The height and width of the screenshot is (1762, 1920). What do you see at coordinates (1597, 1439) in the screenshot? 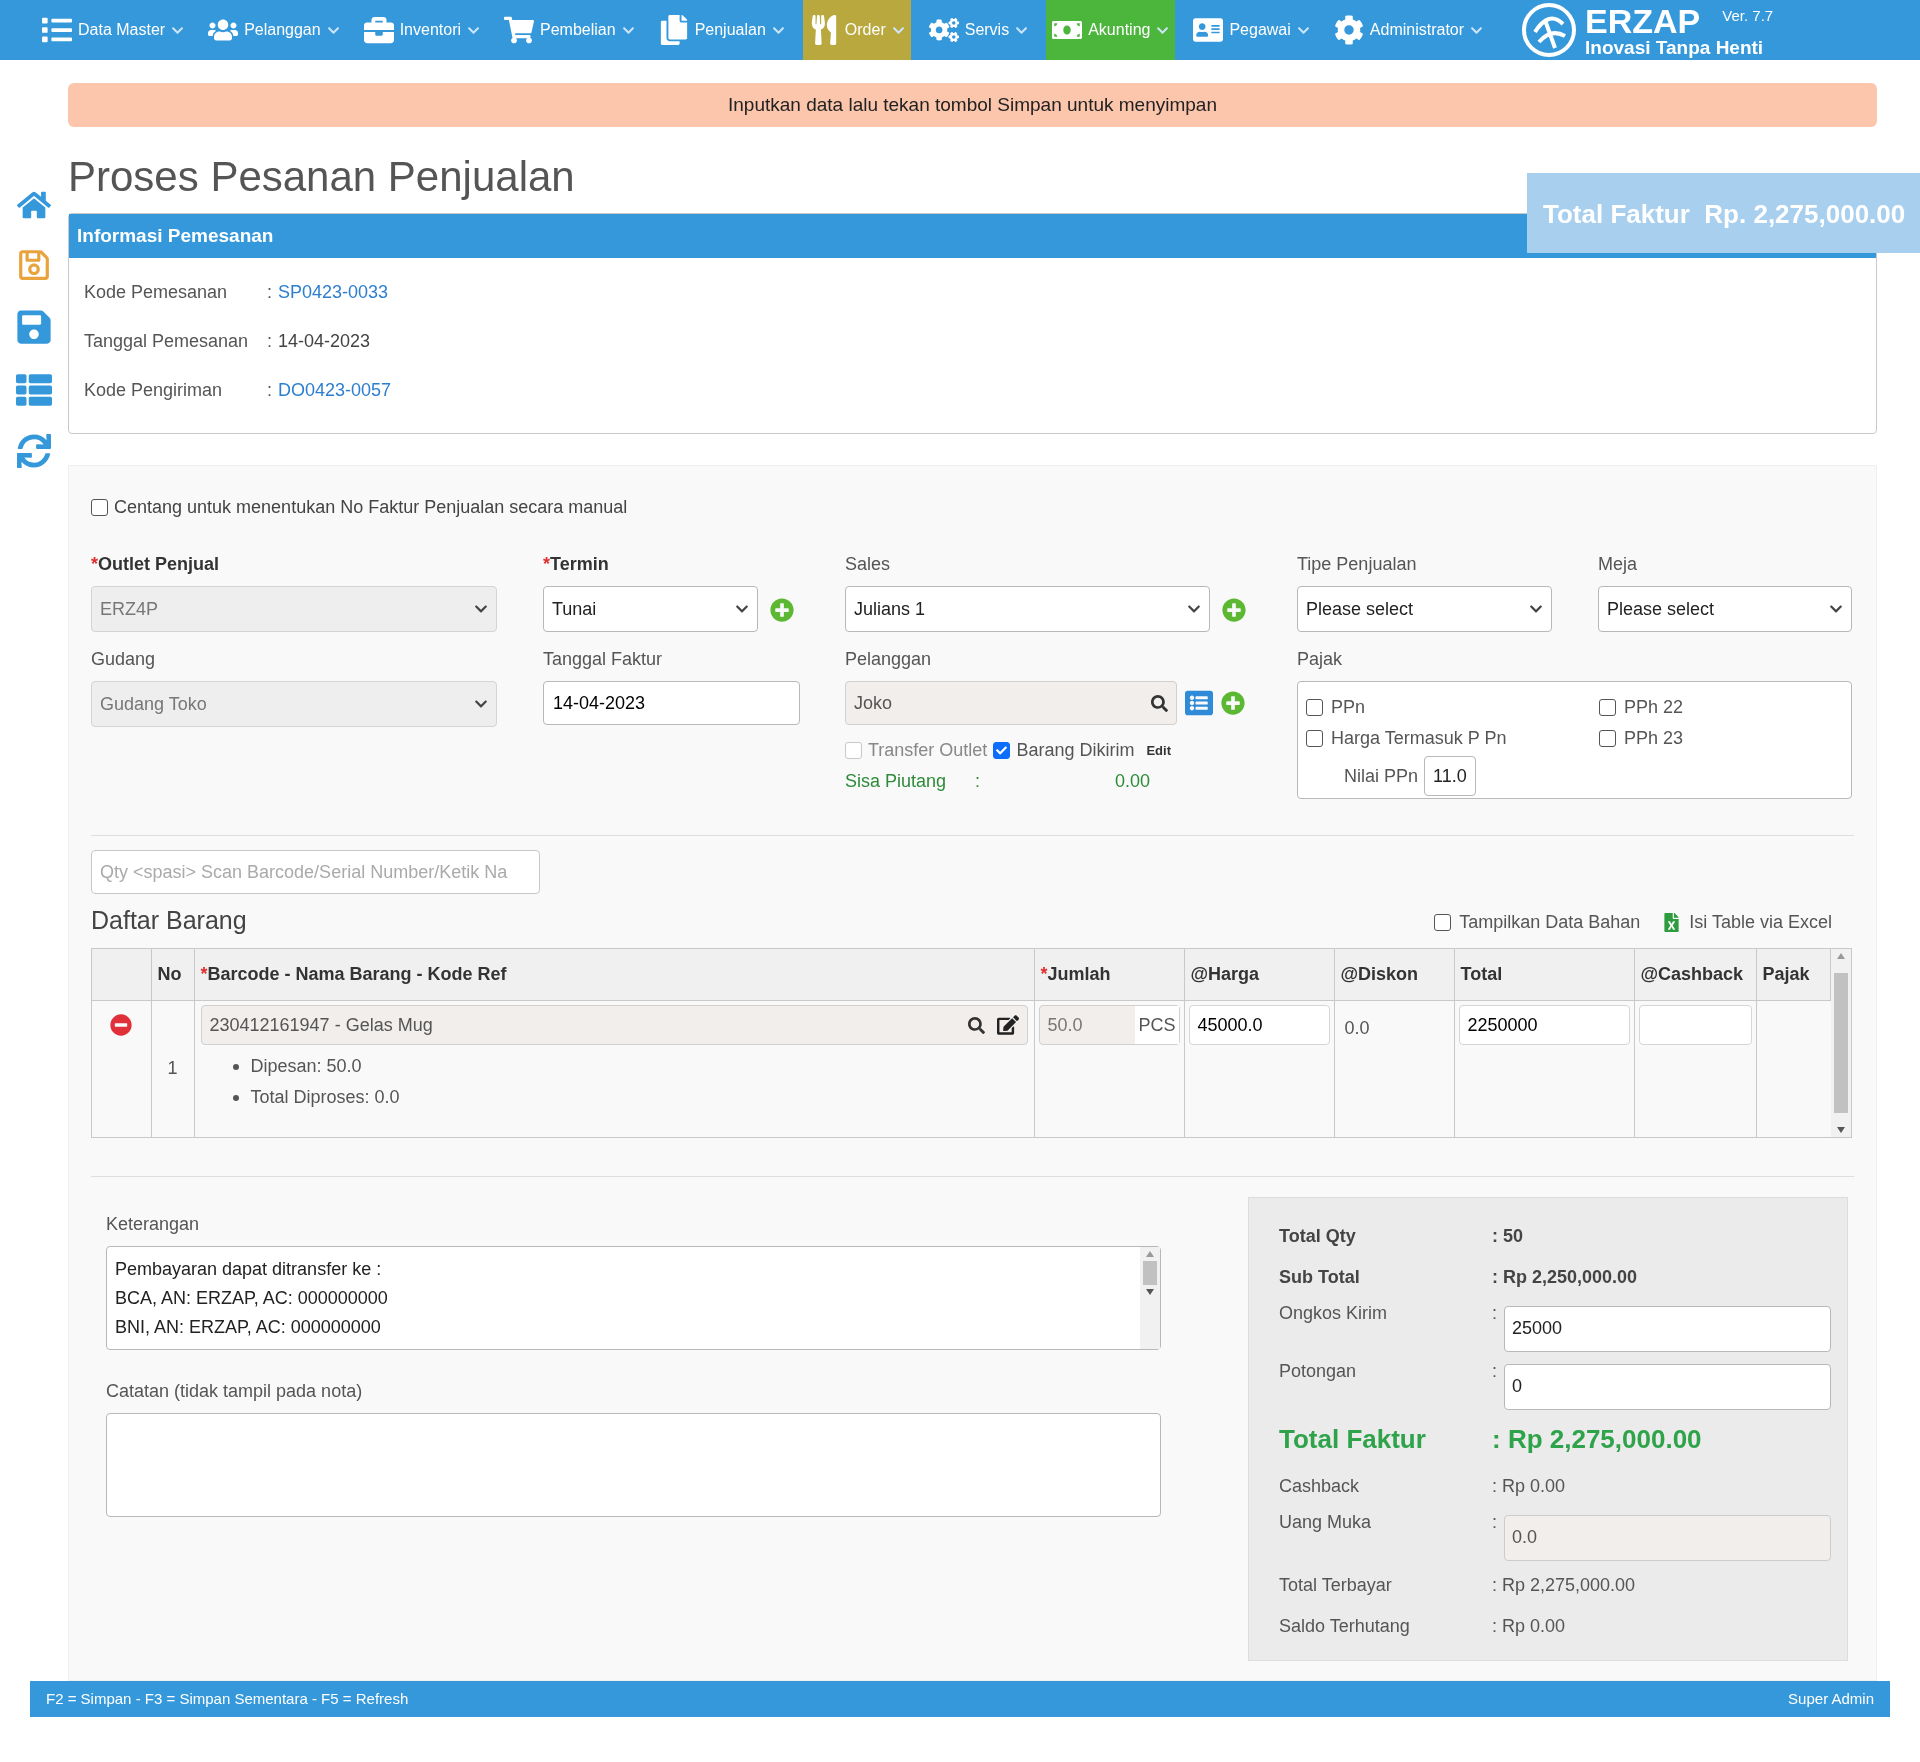
I see `summary-value: : Rp 2,275,000.00` at bounding box center [1597, 1439].